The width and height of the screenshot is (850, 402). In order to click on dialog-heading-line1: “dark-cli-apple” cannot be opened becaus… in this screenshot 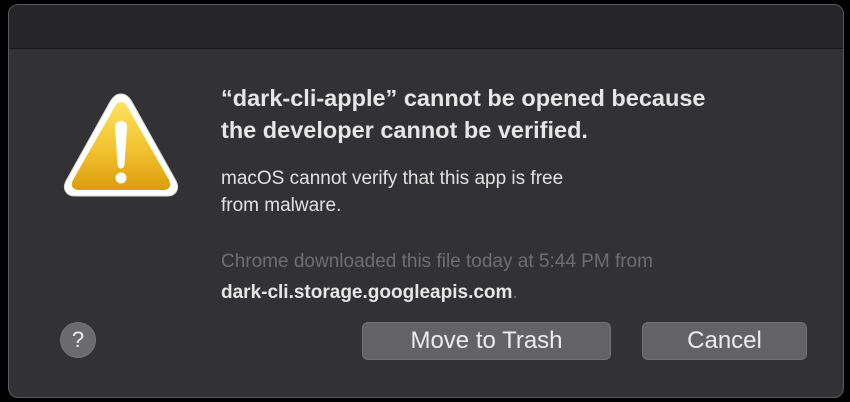, I will do `click(463, 98)`.